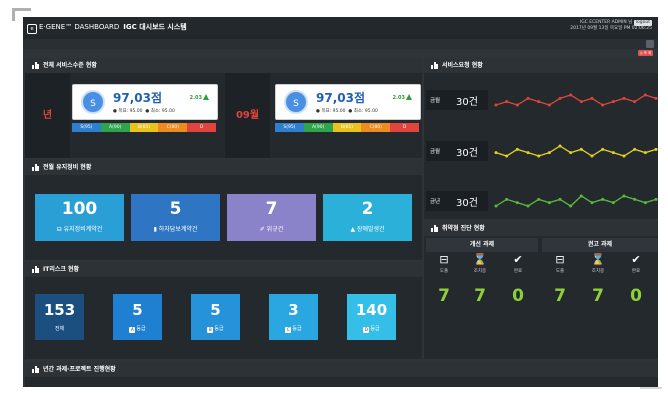 This screenshot has width=668, height=393. I want to click on brand-logo: e E·GENE™ DASHBOARD IGC 대시보드 시스템, so click(107, 28).